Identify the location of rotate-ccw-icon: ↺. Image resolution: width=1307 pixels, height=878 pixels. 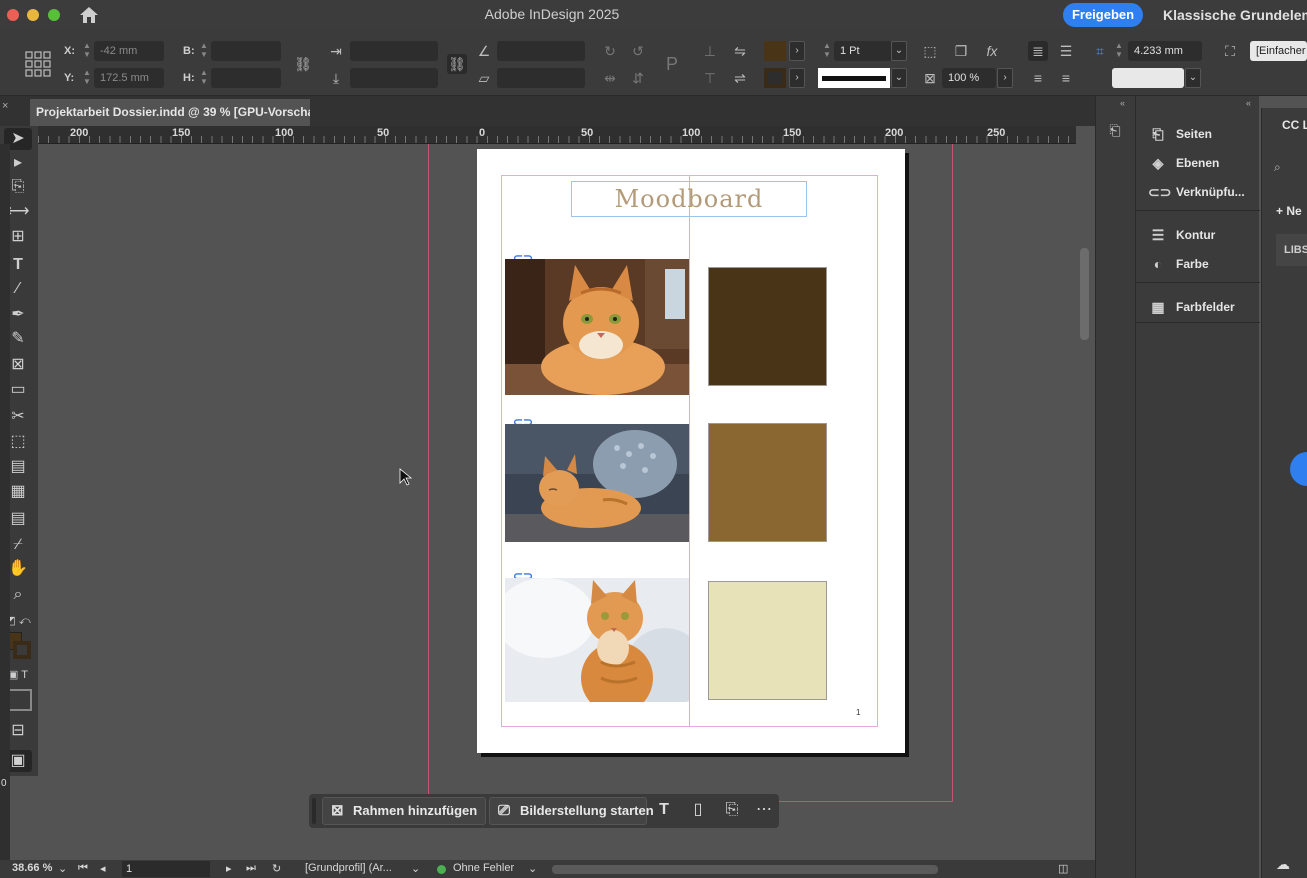
(638, 51).